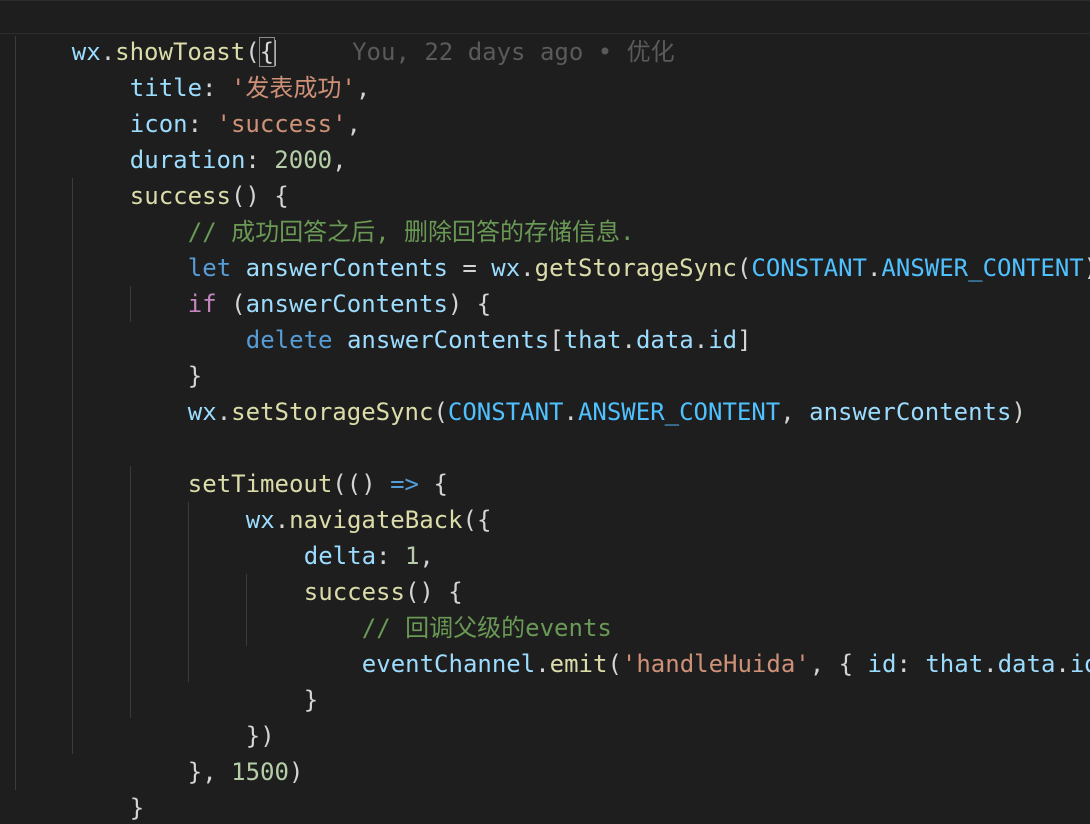 The width and height of the screenshot is (1090, 824). Describe the element at coordinates (340, 500) in the screenshot. I see `code-line: wx.navigateBack({` at that location.